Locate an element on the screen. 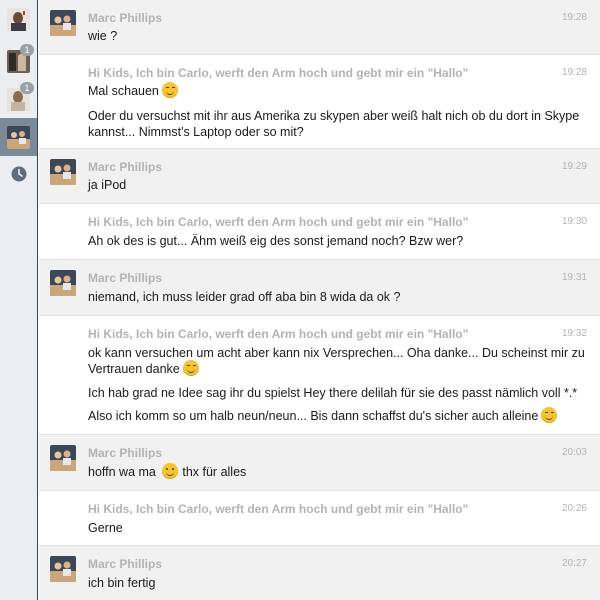 Image resolution: width=600 pixels, height=600 pixels. message-time: 20:27 is located at coordinates (574, 563).